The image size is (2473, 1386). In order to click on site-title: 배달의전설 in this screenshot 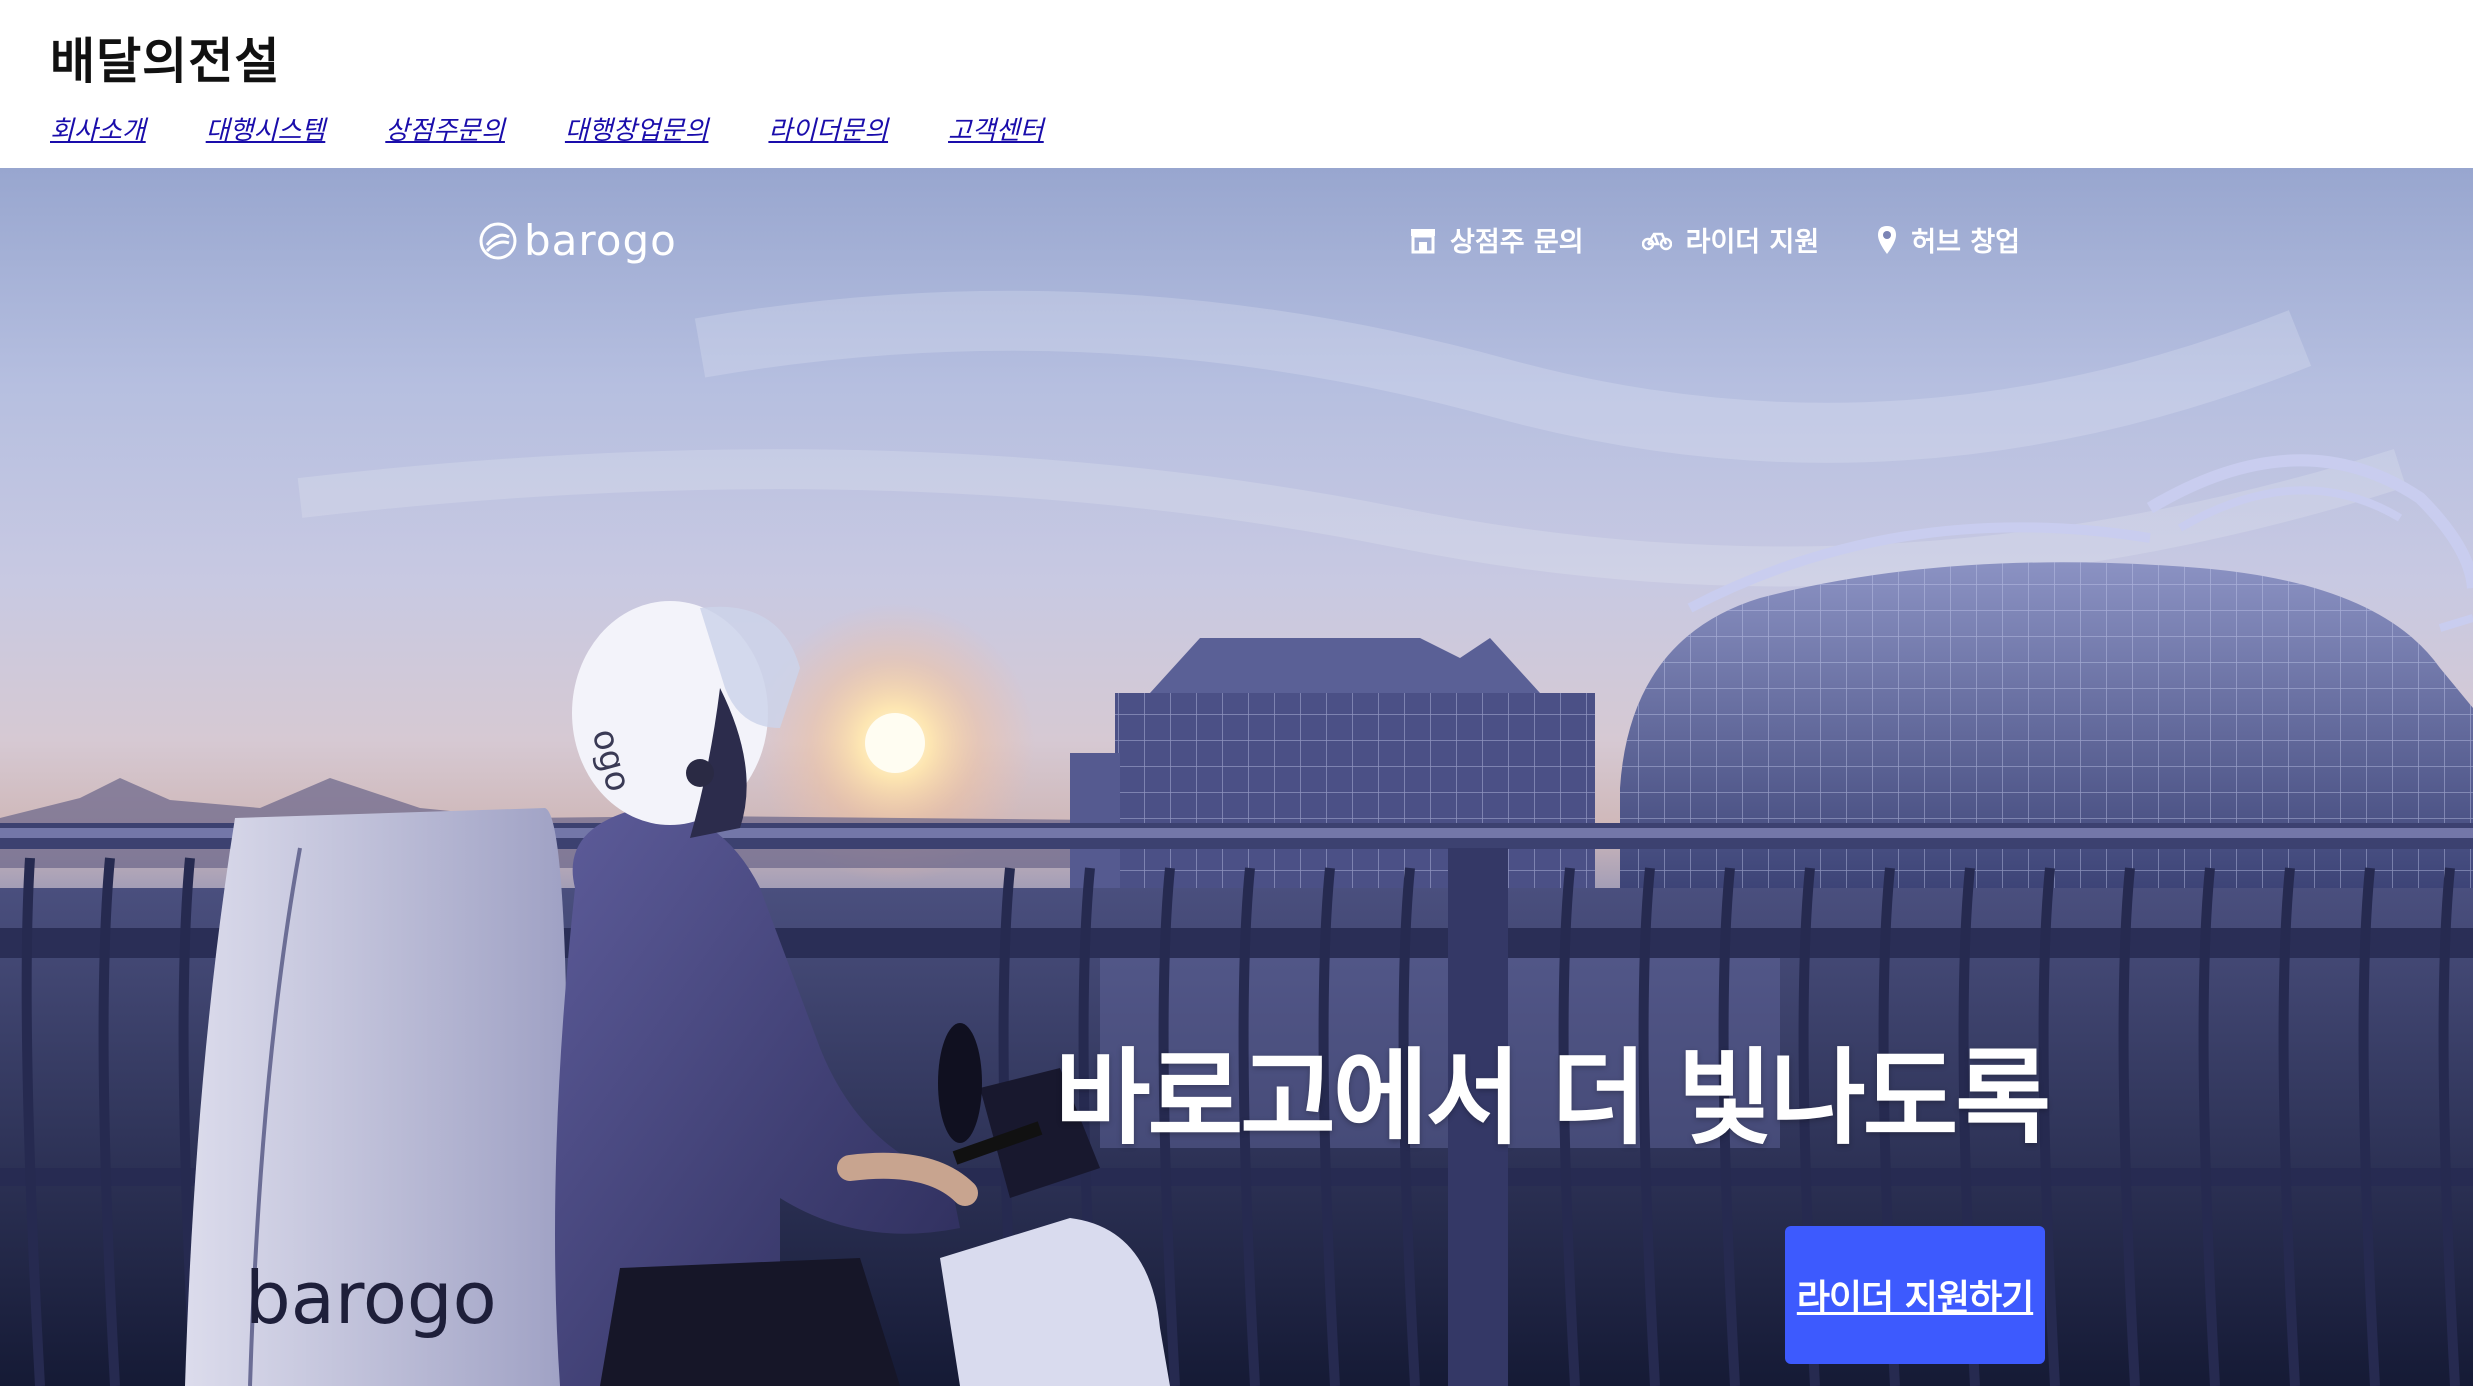, I will do `click(165, 61)`.